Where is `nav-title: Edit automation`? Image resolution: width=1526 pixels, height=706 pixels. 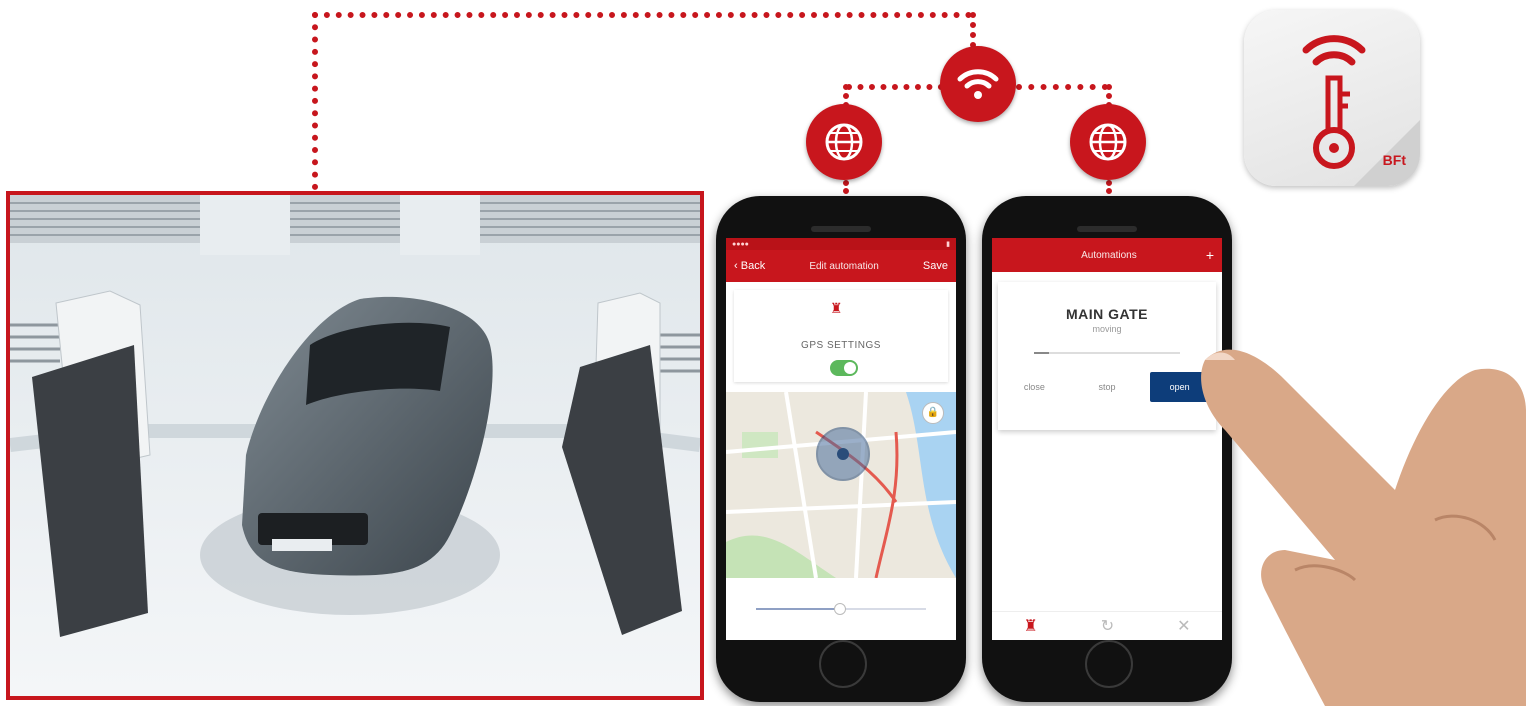 nav-title: Edit automation is located at coordinates (844, 266).